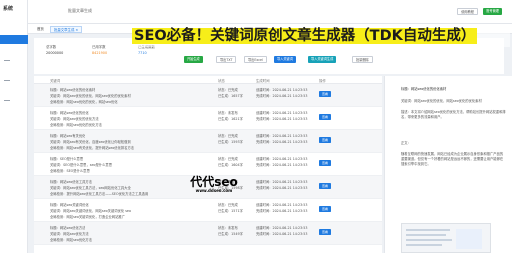  Describe the element at coordinates (68, 136) in the screenshot. I see `row-title: 标题：网站seo有关优化` at that location.